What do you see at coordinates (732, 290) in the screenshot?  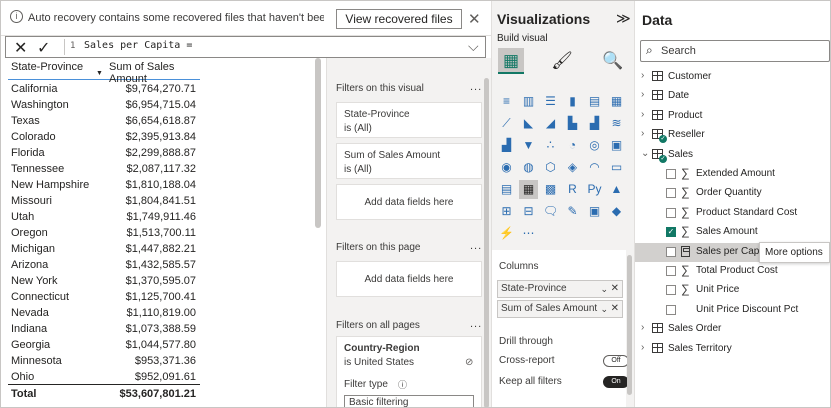 I see `field-unit-price: ∑ Unit Price` at bounding box center [732, 290].